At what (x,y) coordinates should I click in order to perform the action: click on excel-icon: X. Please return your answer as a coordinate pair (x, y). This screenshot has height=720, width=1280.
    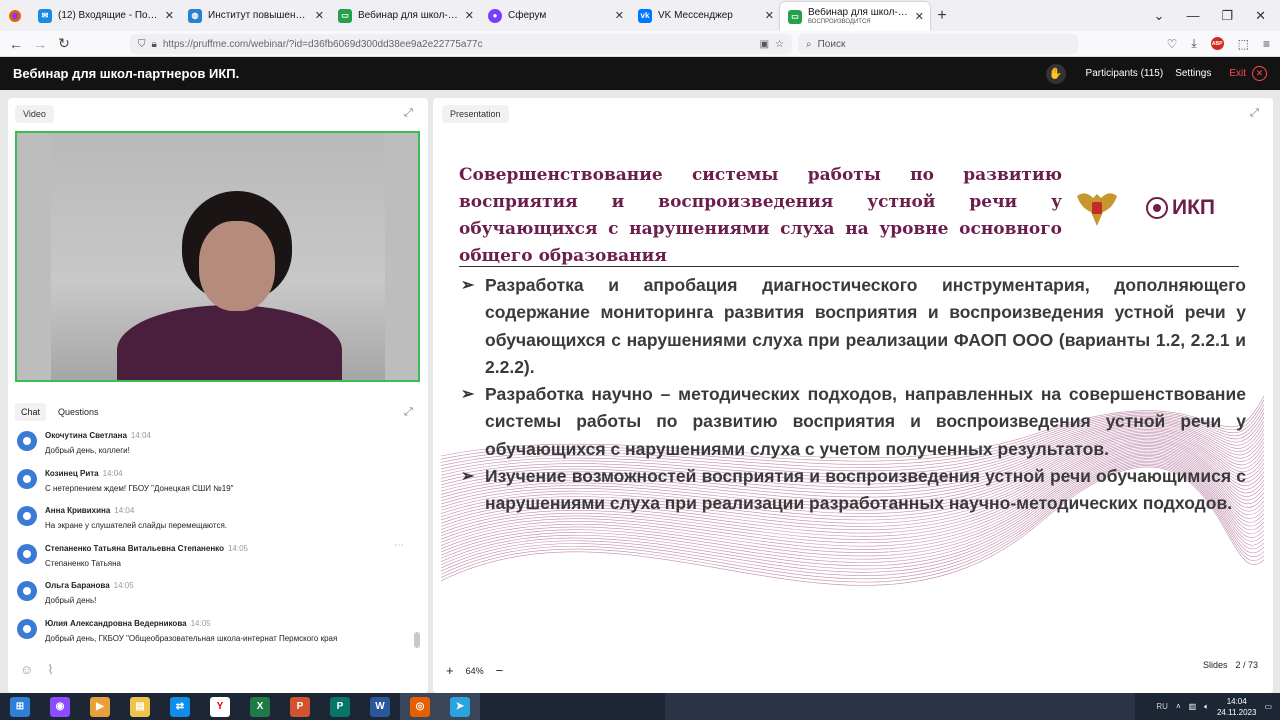
    Looking at the image, I should click on (260, 706).